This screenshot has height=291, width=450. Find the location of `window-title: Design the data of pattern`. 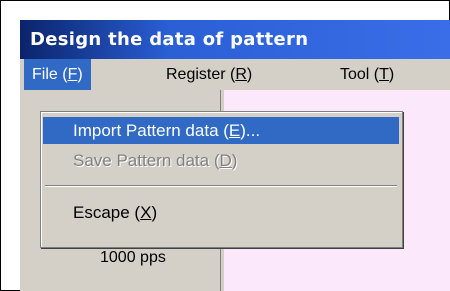

window-title: Design the data of pattern is located at coordinates (169, 39).